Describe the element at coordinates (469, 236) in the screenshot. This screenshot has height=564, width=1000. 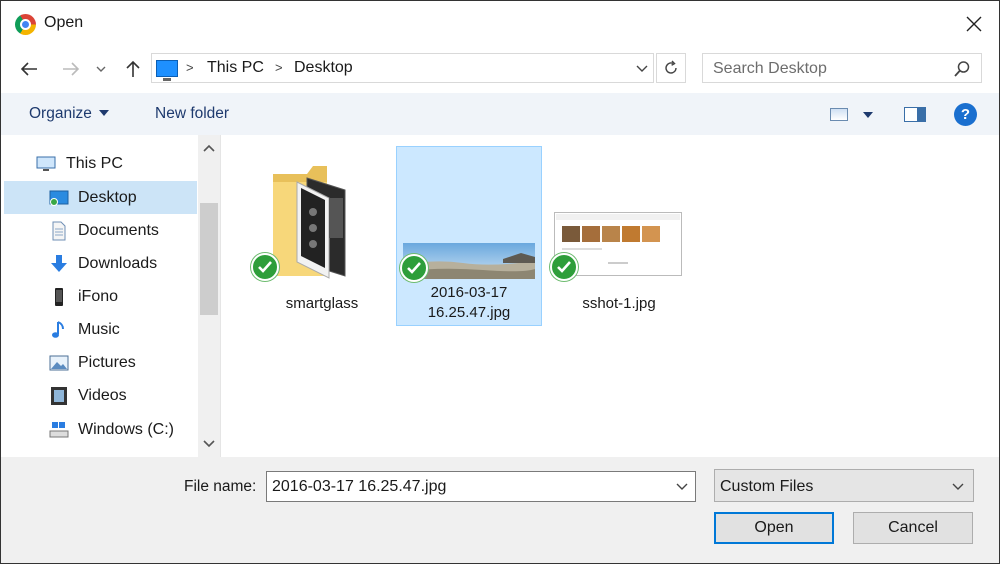
I see `file-item-2016-03-17: 2016-03-17 16.25.47.jpg` at that location.